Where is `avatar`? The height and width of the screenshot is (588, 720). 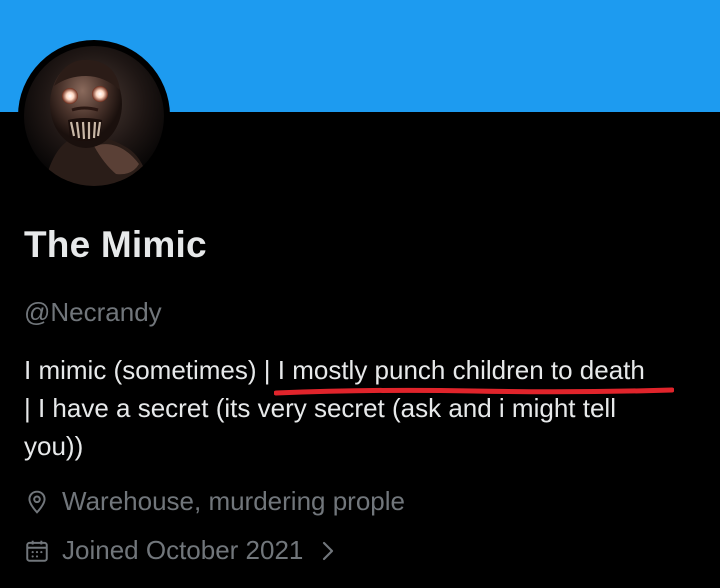 avatar is located at coordinates (94, 116).